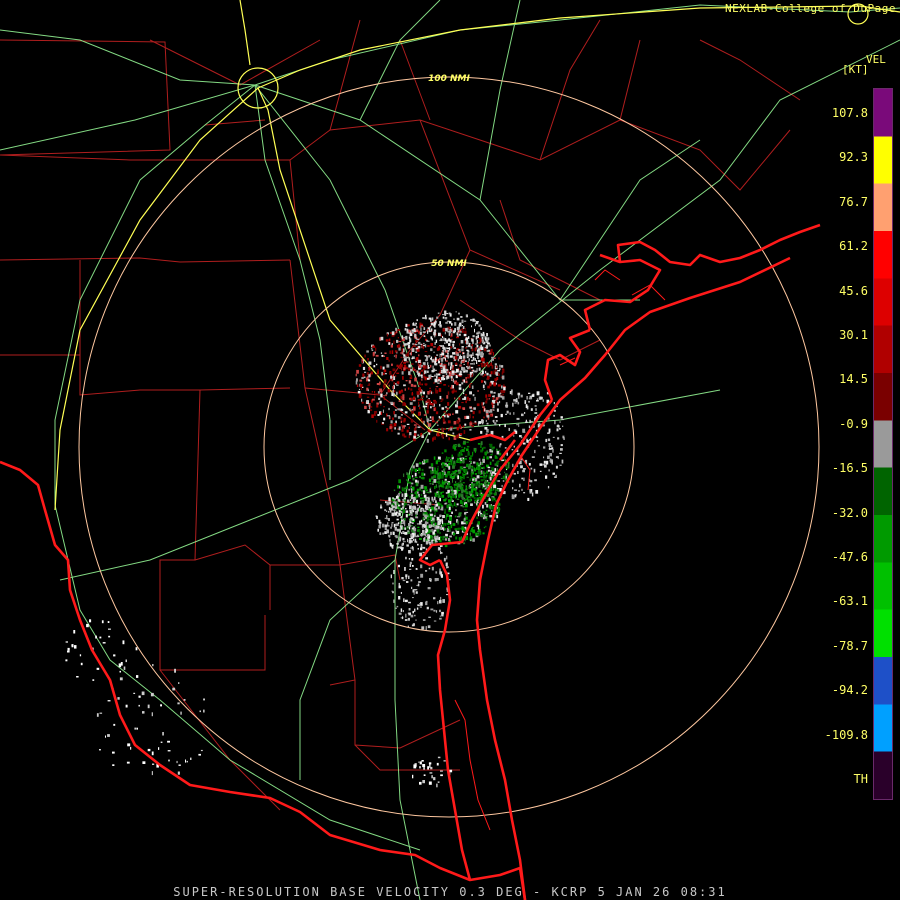  Describe the element at coordinates (855, 69) in the screenshot. I see `legend-unit-label: [KT]` at that location.